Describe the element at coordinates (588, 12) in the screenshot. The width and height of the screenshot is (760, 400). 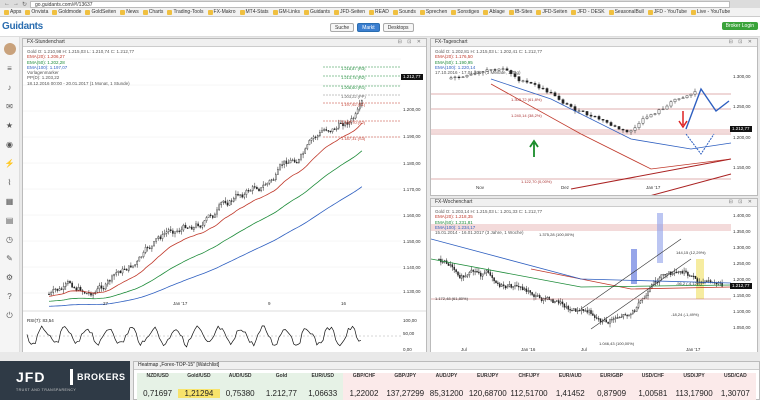
I see `bookmark-item: JFD - DESK` at that location.